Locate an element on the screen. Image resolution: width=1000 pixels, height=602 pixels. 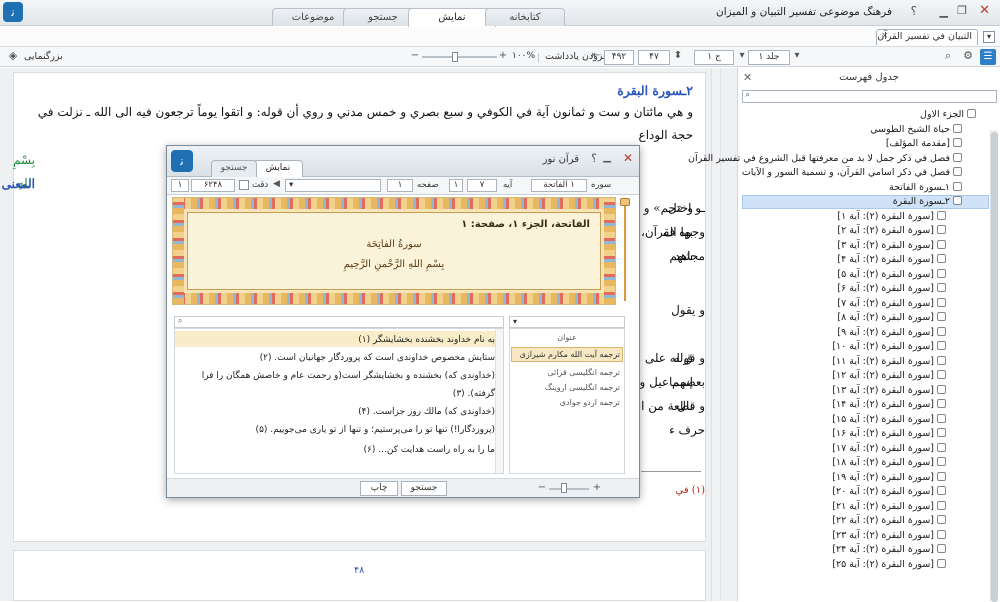
toc-search-input: ⌕ is located at coordinates (869, 96).